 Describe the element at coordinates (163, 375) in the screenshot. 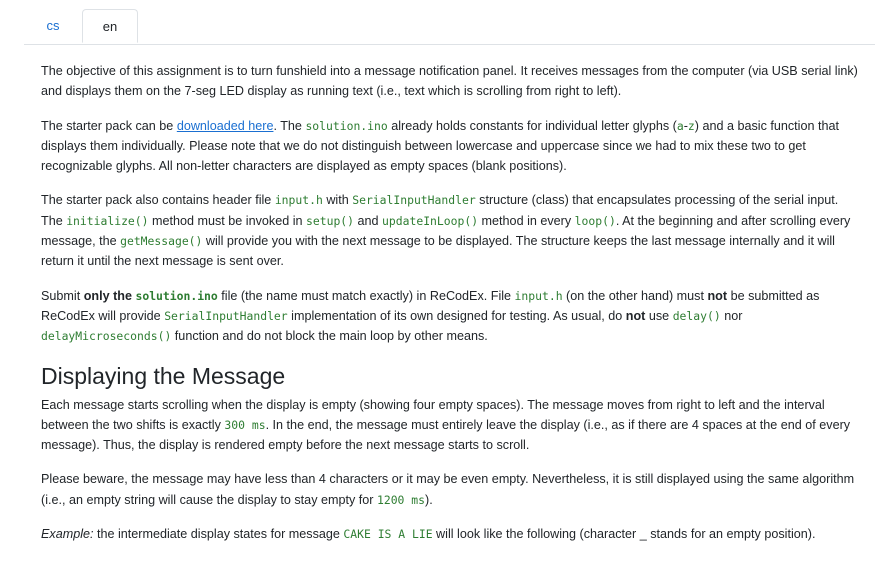

I see `section-heading: Displaying the Message` at that location.